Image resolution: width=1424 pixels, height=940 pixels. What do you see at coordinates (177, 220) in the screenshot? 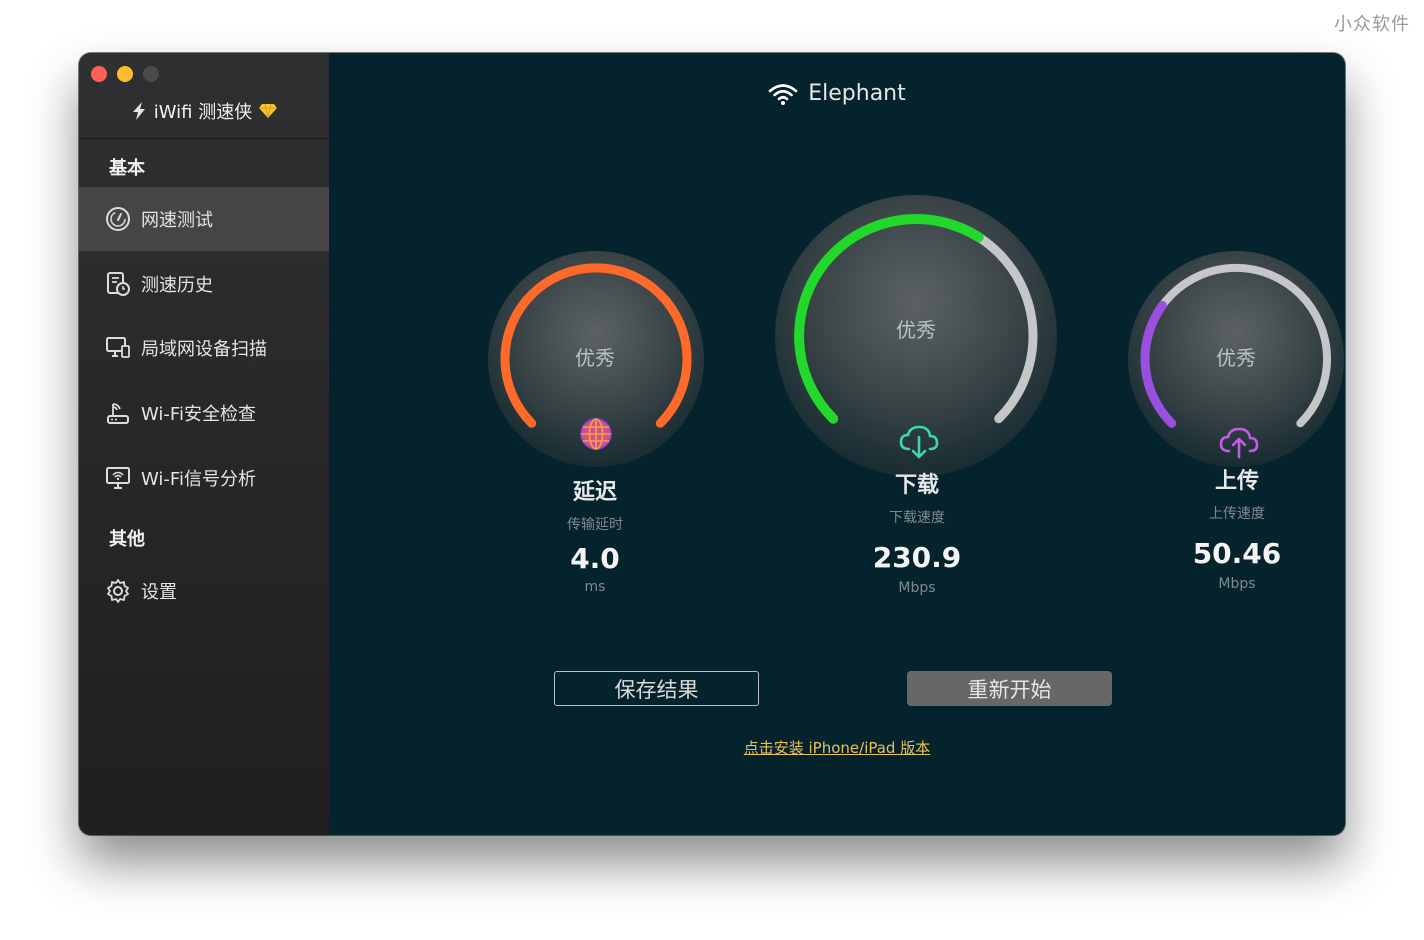
I see `sidebar-item-label: 网速测试` at bounding box center [177, 220].